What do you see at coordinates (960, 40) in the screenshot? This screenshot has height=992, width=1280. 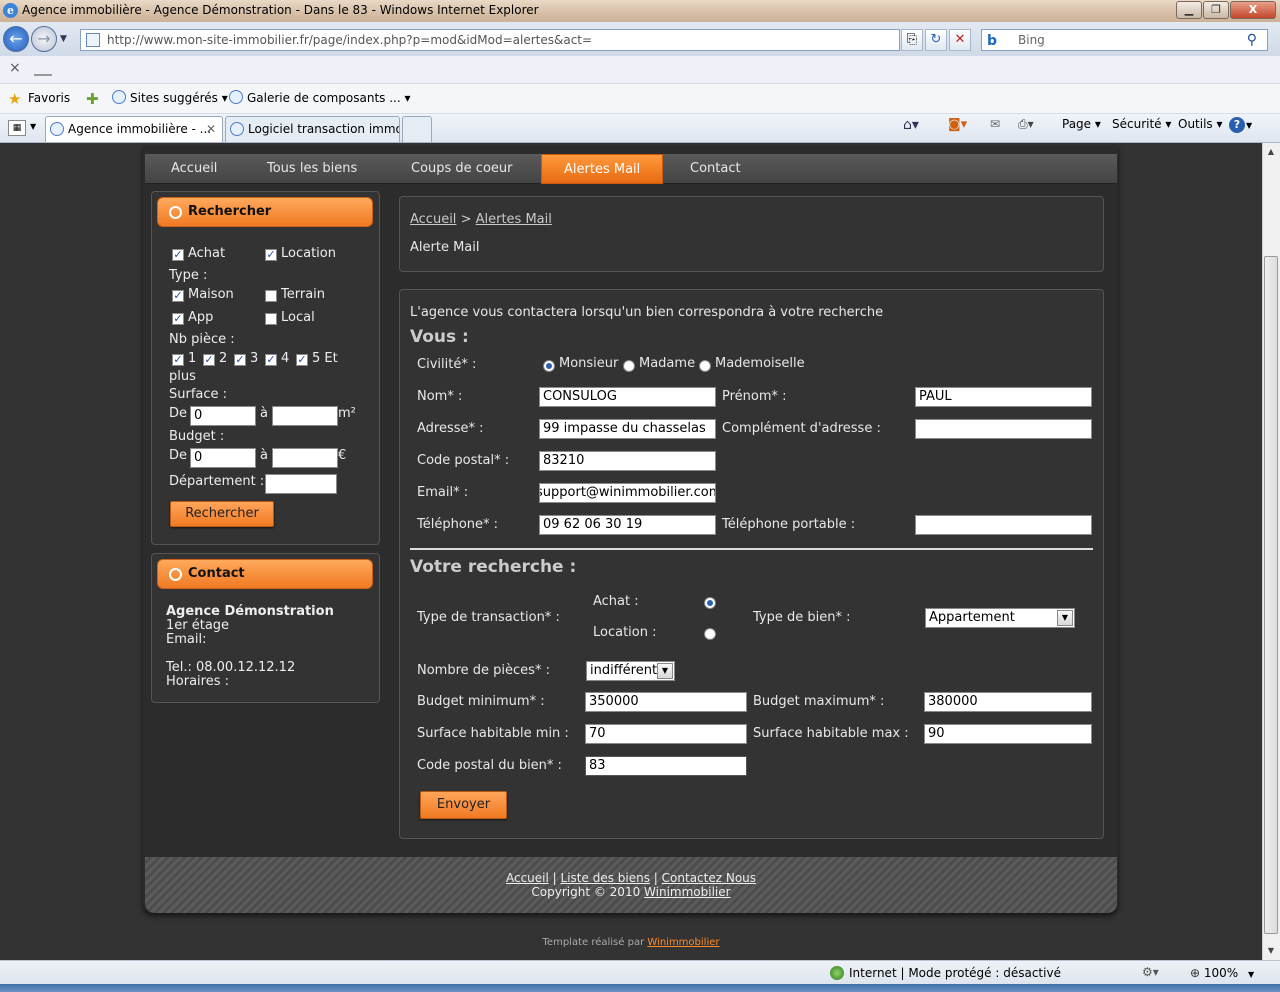 I see `stop-icon: ✕` at bounding box center [960, 40].